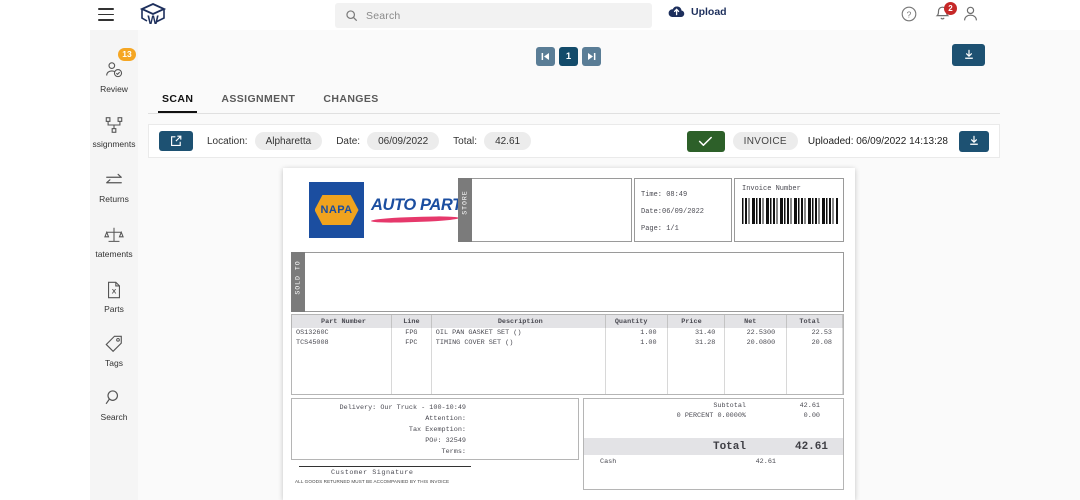  Describe the element at coordinates (114, 234) in the screenshot. I see `scales-icon` at that location.